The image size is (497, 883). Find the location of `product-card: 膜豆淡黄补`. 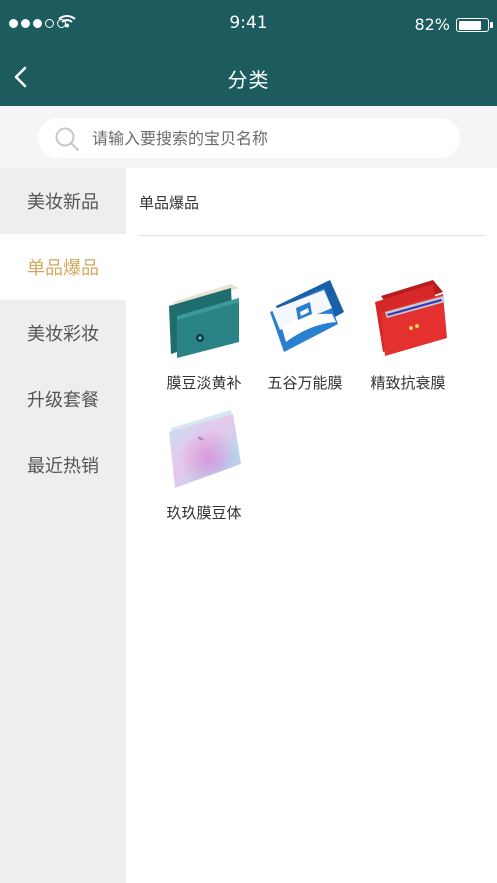

product-card: 膜豆淡黄补 is located at coordinates (204, 332).